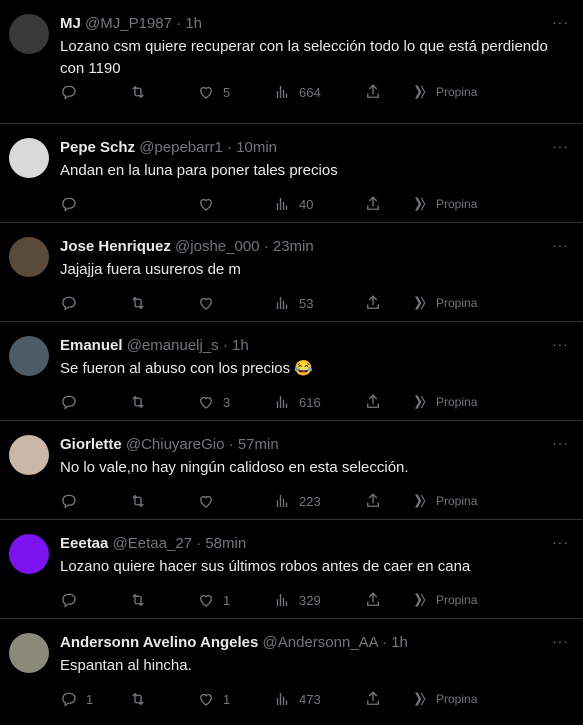 The image size is (583, 725). Describe the element at coordinates (310, 92) in the screenshot. I see `view-count: 664` at that location.